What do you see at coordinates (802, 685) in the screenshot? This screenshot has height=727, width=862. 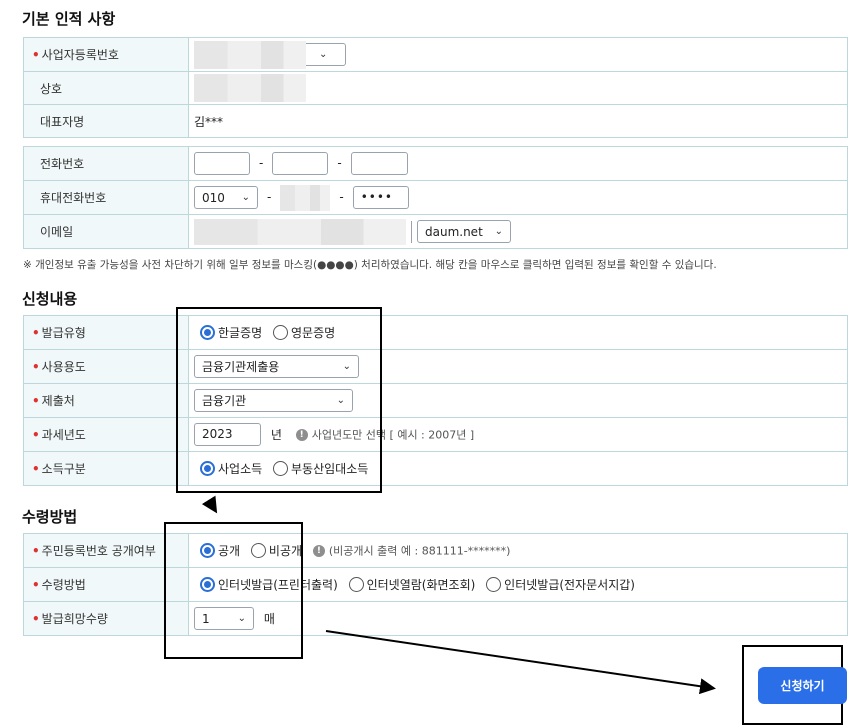 I see `submit-button: 신청하기` at bounding box center [802, 685].